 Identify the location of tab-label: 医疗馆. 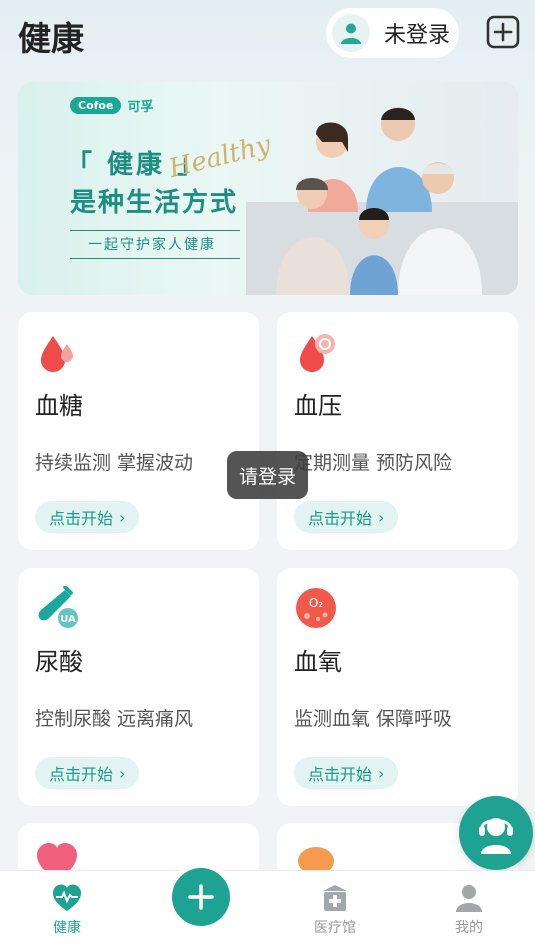
(335, 928).